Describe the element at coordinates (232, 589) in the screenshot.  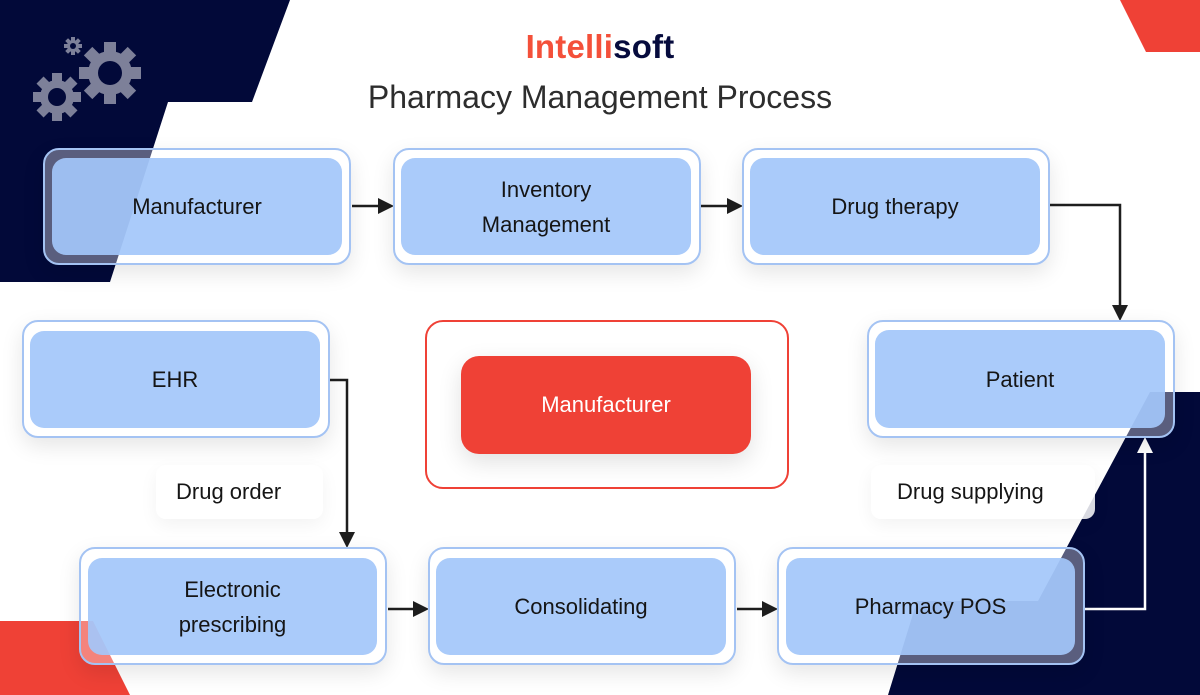
I see `node-eprescribing-label-line1: Electronic` at that location.